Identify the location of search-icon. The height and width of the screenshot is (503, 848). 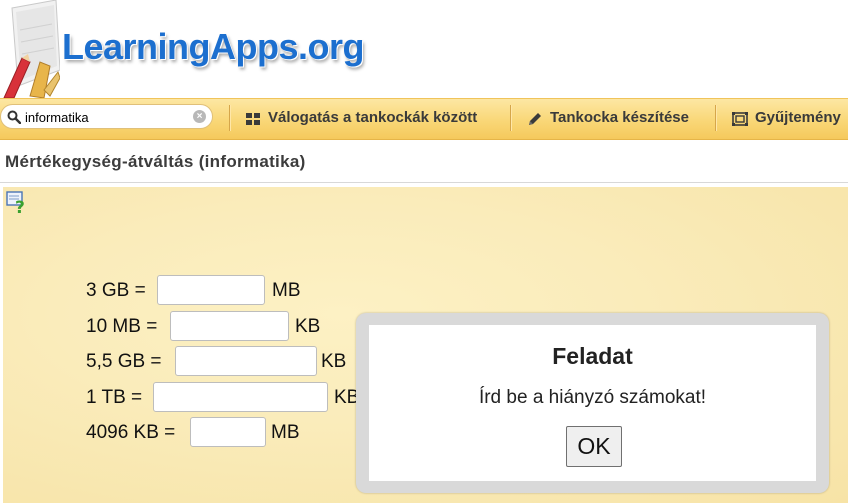
(14, 117).